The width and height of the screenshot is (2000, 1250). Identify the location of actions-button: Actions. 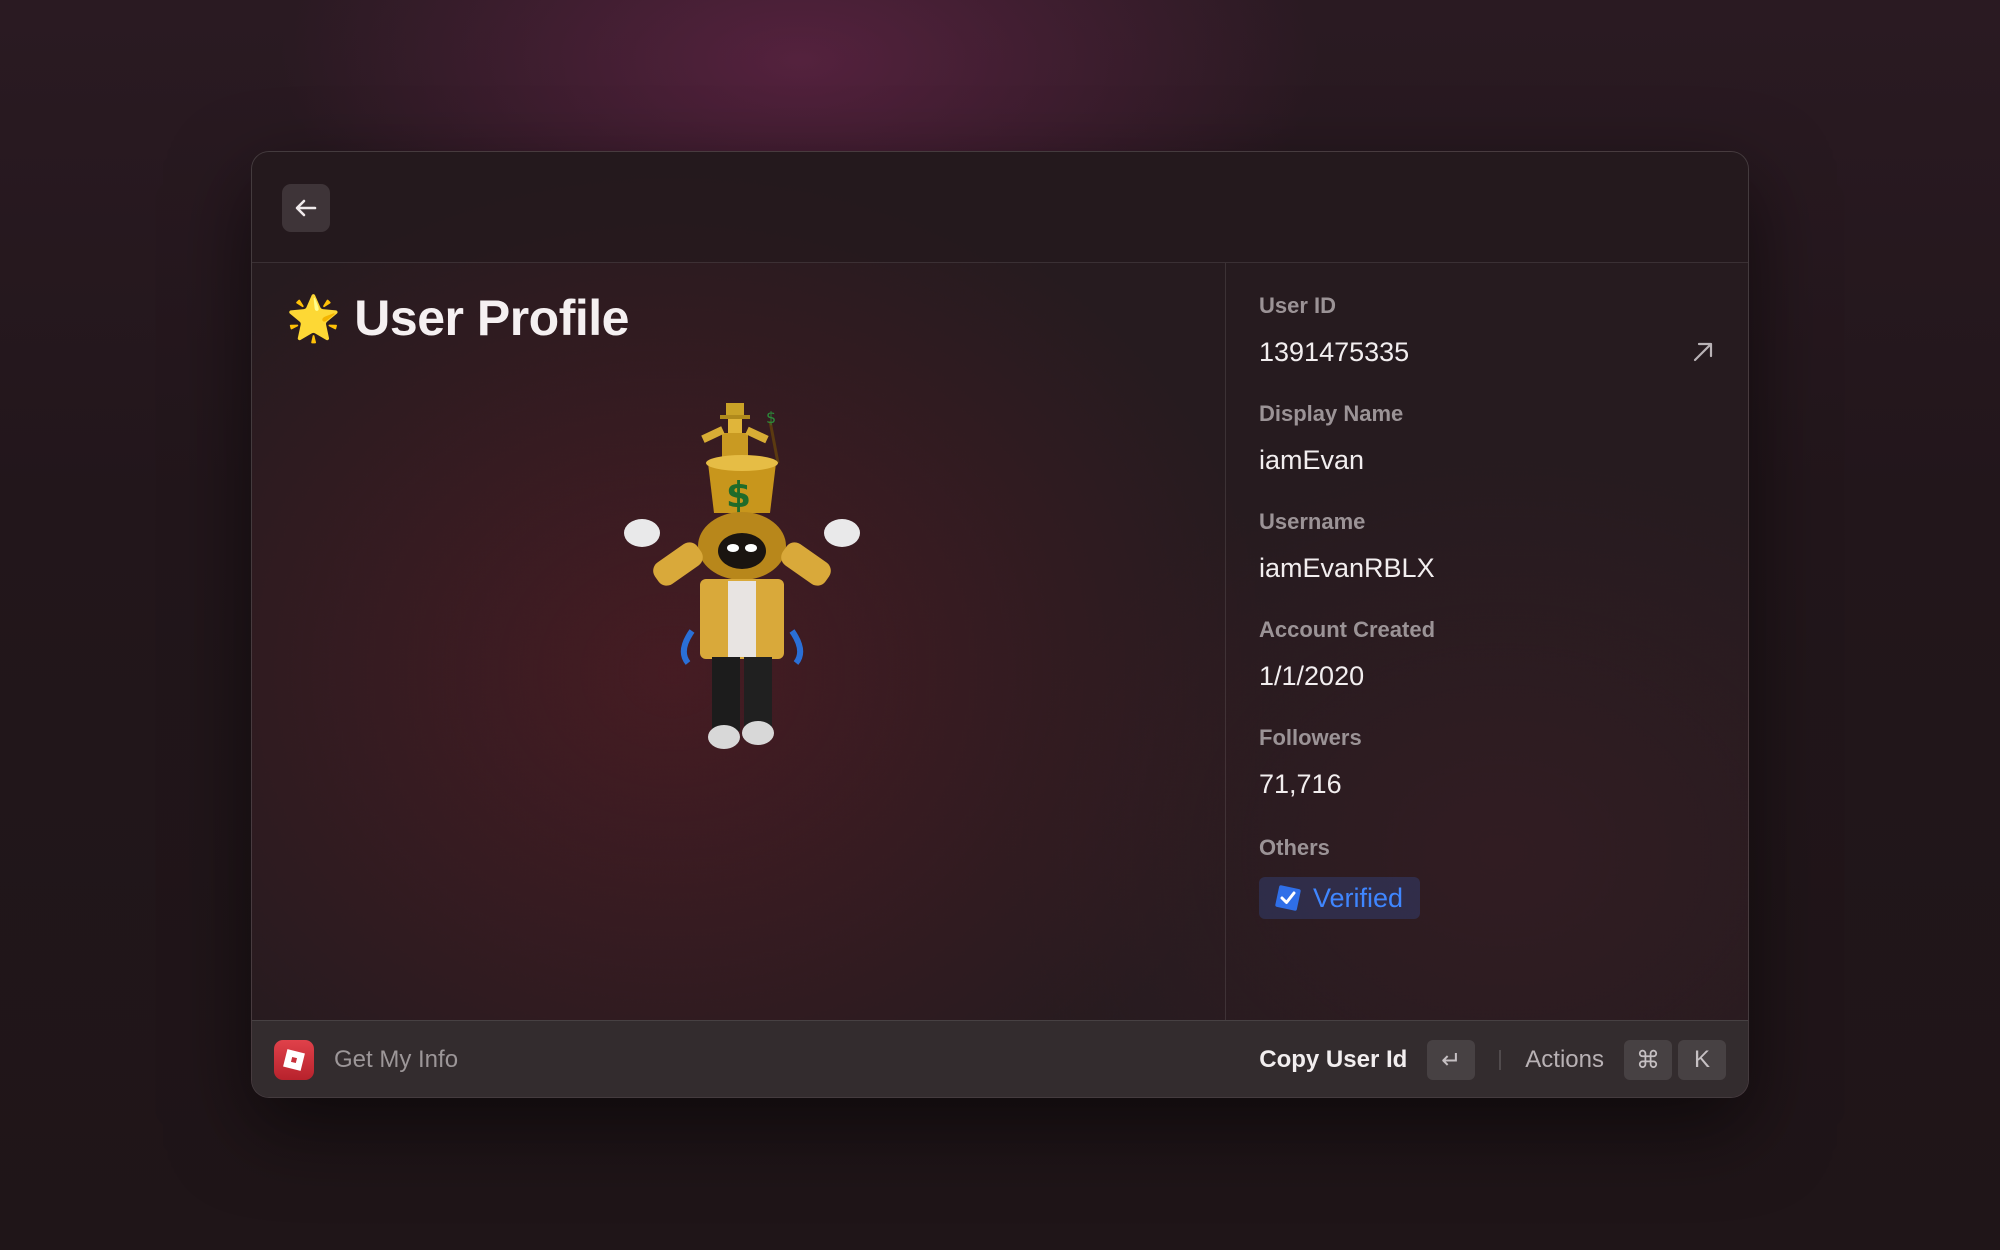
(1564, 1060).